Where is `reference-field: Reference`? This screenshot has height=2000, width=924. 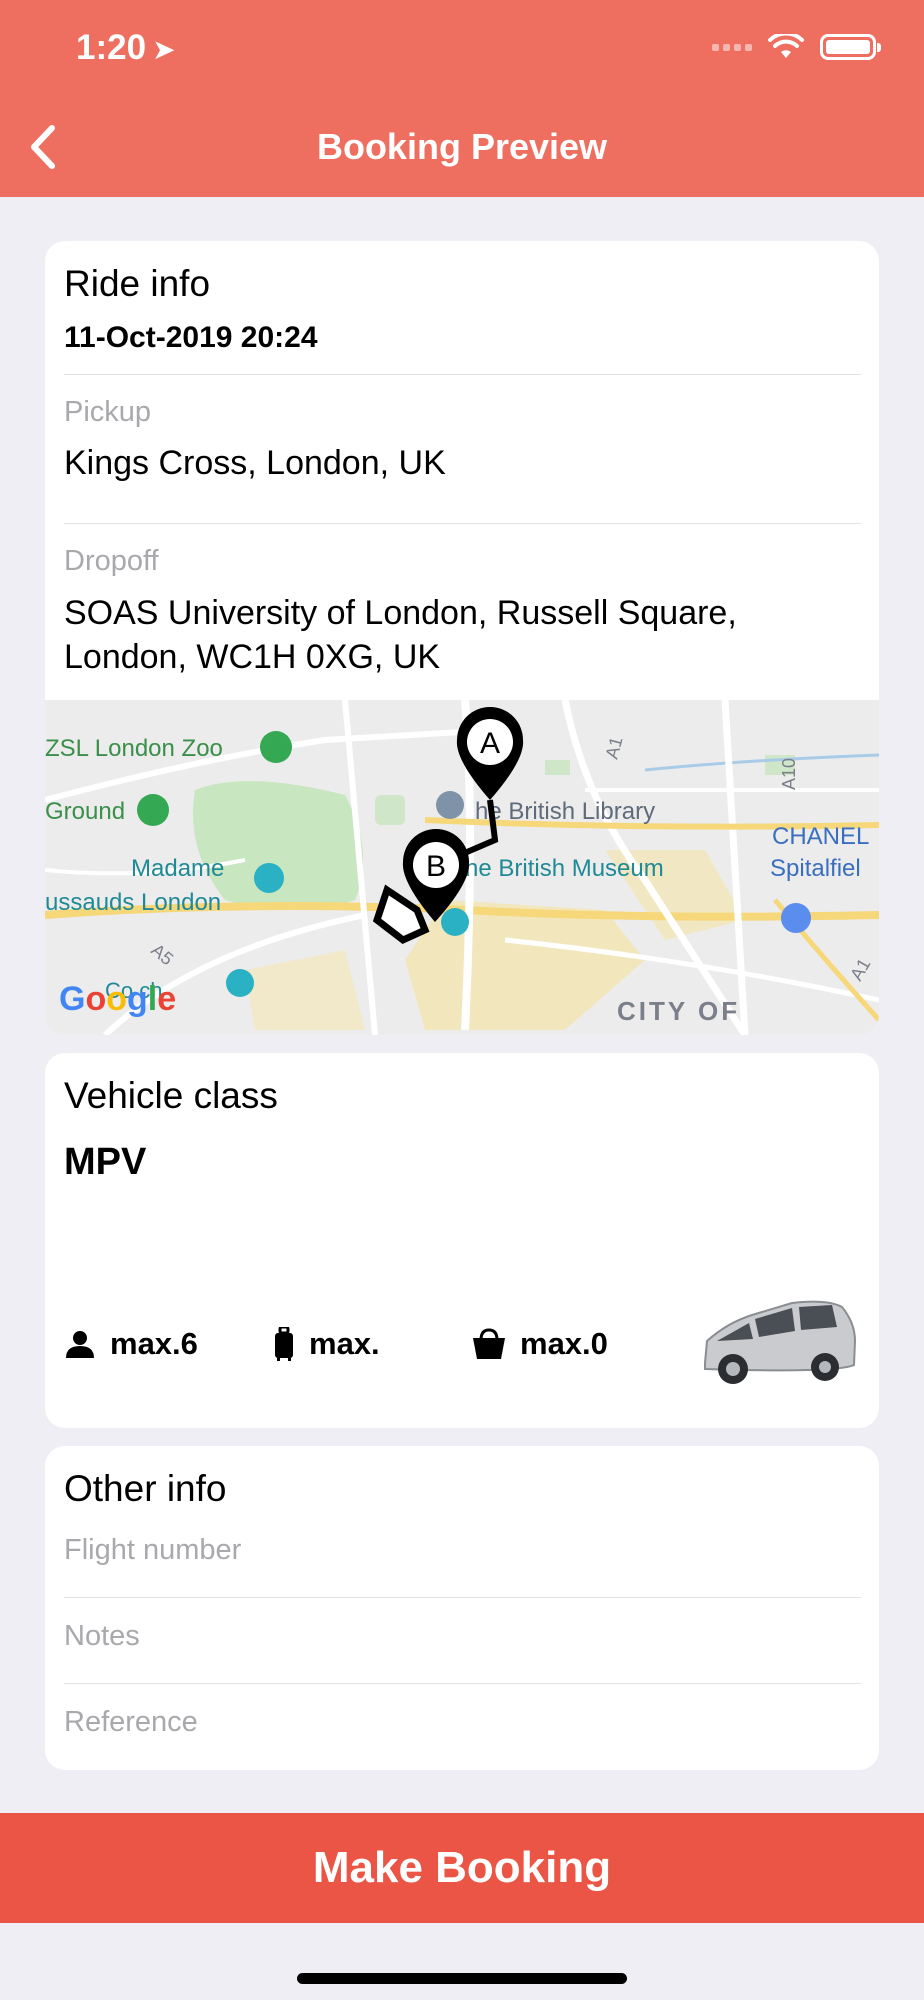 reference-field: Reference is located at coordinates (462, 1722).